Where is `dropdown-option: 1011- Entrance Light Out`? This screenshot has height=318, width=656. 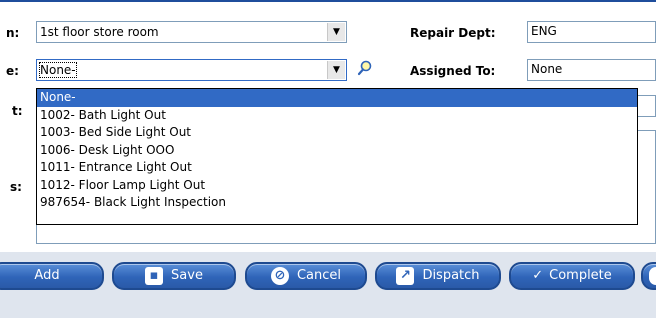 dropdown-option: 1011- Entrance Light Out is located at coordinates (337, 168).